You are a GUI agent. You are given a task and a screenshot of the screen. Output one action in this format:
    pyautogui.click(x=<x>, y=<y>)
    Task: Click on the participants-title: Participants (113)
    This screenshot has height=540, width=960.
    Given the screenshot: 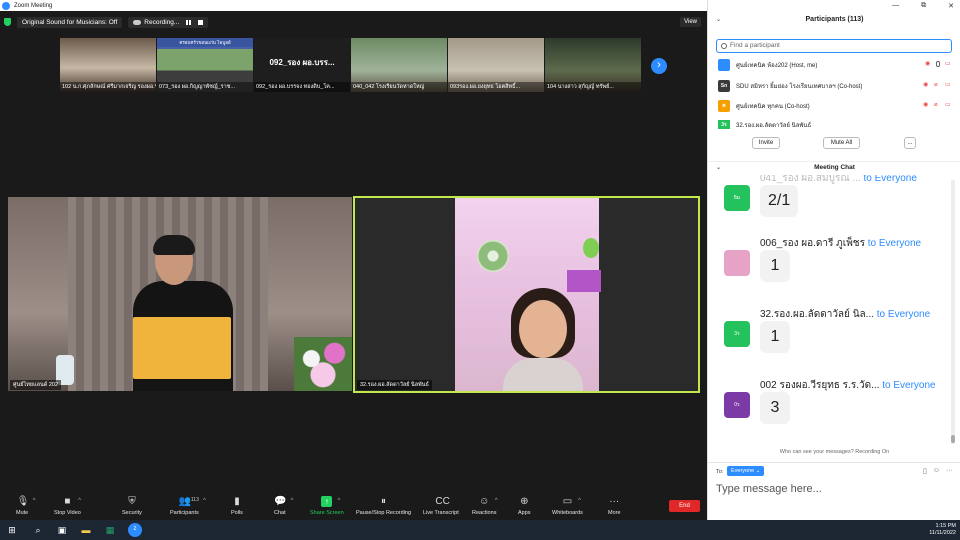 What is the action you would take?
    pyautogui.click(x=834, y=19)
    